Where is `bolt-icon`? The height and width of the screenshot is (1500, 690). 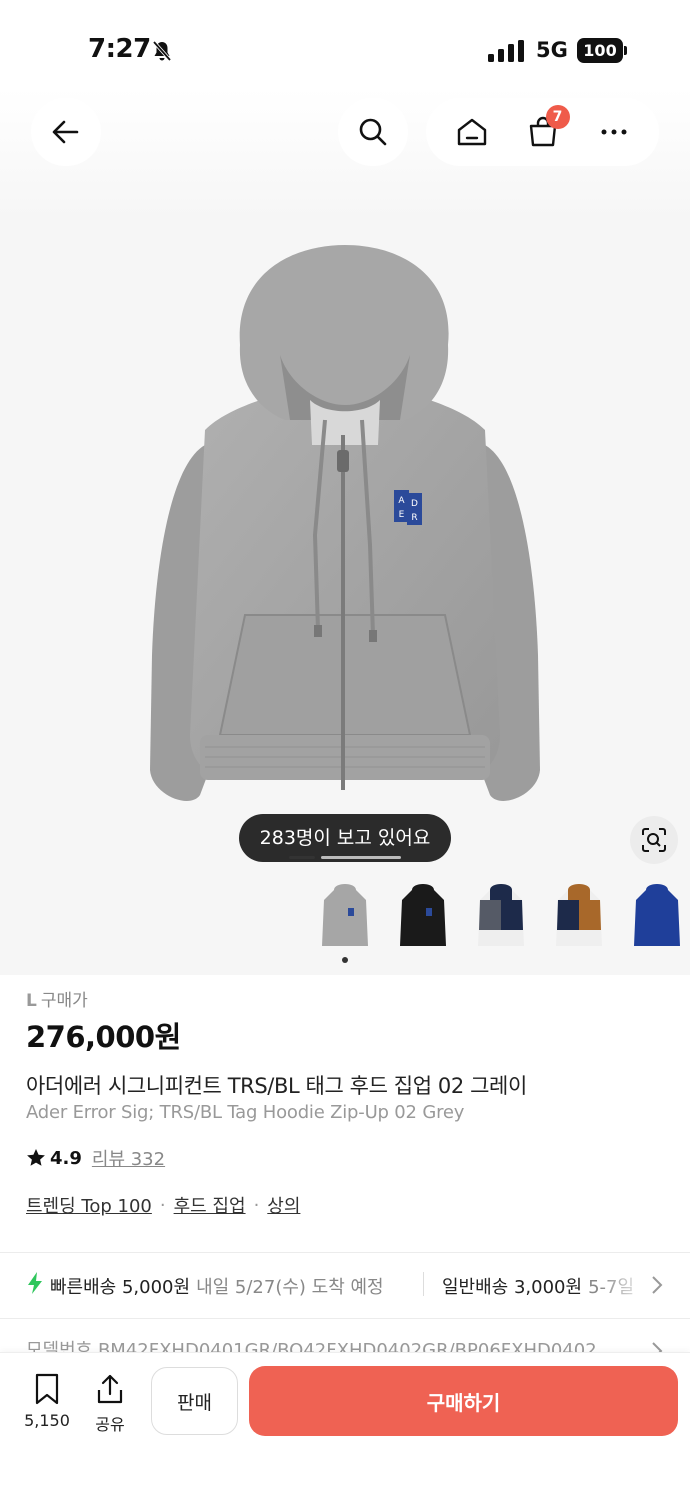 bolt-icon is located at coordinates (35, 1283).